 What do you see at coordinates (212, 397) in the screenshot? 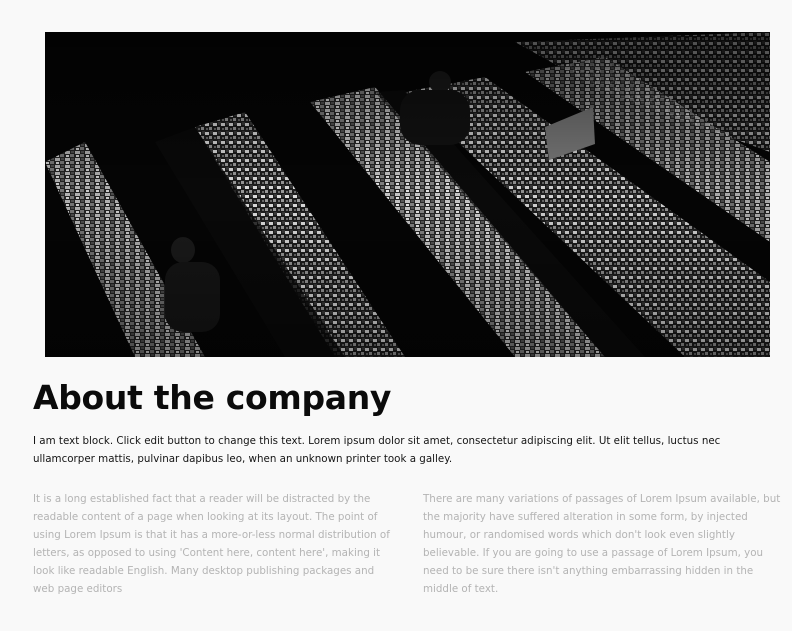
I see `page-title: About the company` at bounding box center [212, 397].